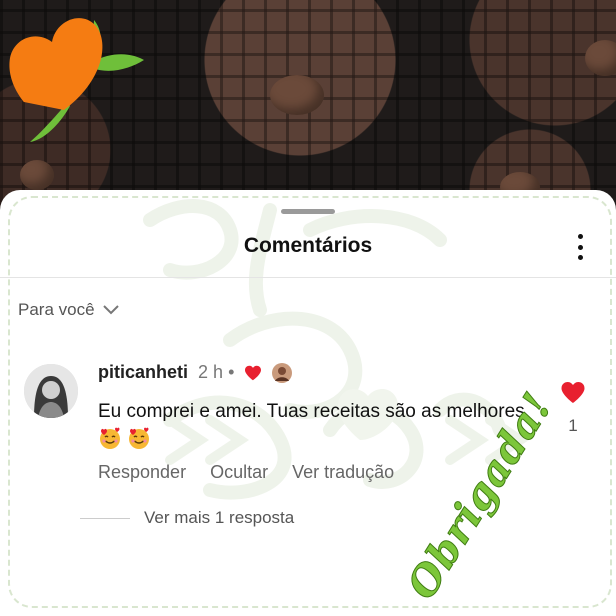  What do you see at coordinates (56, 309) in the screenshot?
I see `filter-label: Para você` at bounding box center [56, 309].